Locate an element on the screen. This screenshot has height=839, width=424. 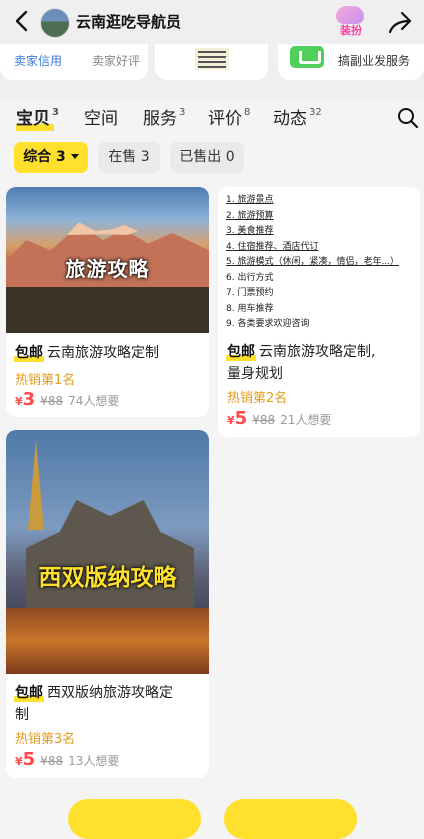
price: 3 is located at coordinates (29, 399).